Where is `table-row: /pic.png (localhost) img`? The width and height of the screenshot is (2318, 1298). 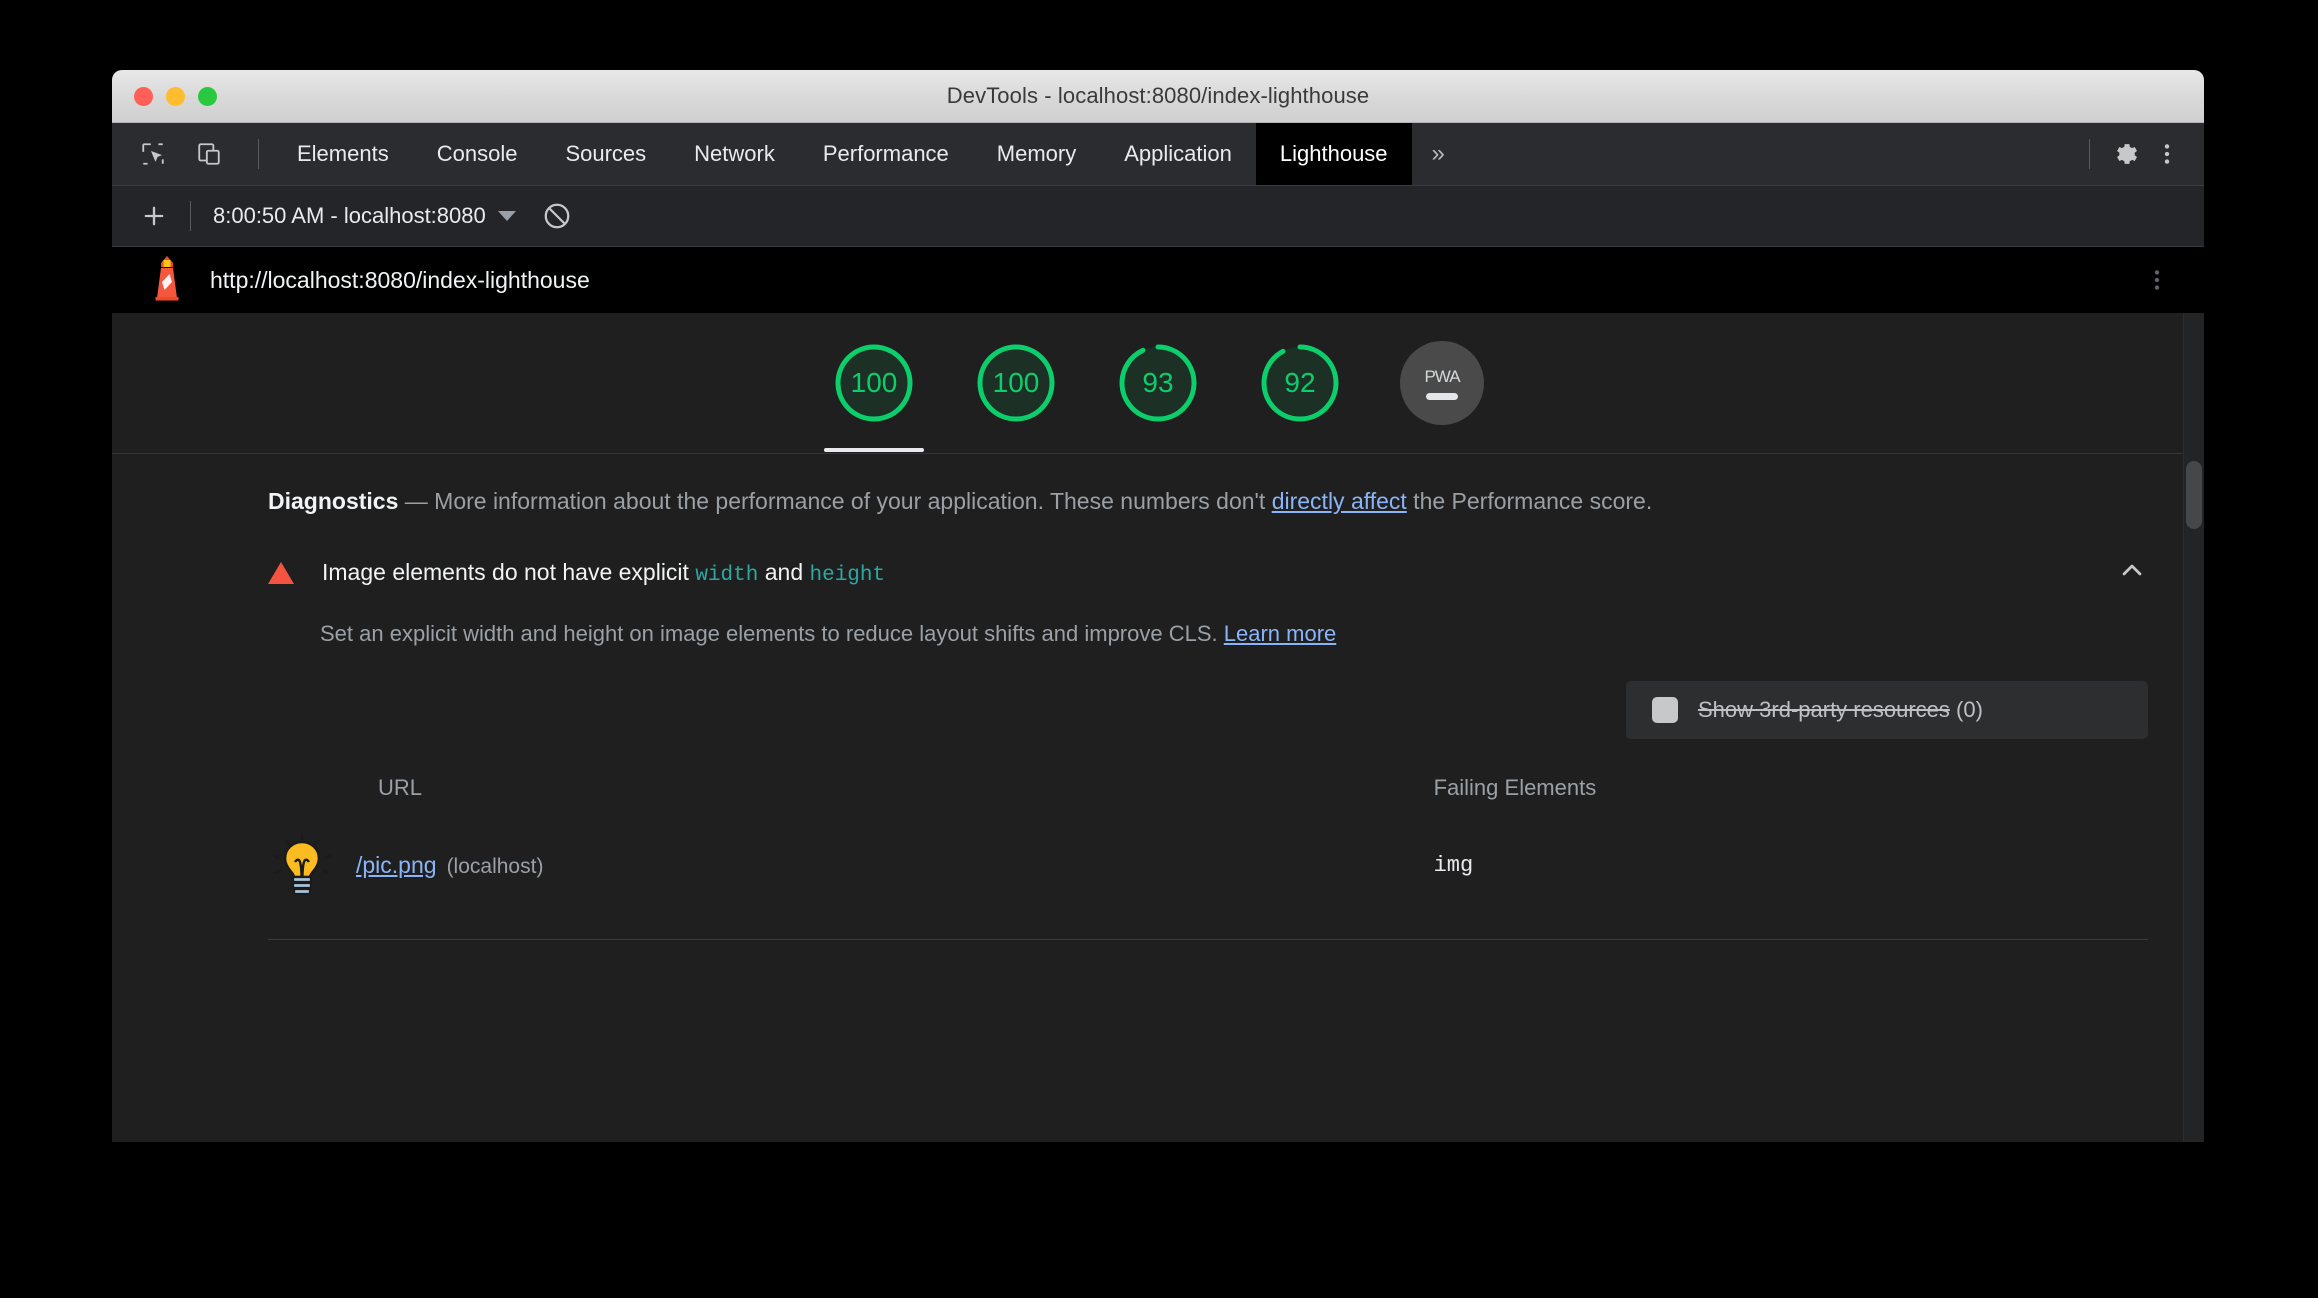
table-row: /pic.png (localhost) img is located at coordinates (1208, 865).